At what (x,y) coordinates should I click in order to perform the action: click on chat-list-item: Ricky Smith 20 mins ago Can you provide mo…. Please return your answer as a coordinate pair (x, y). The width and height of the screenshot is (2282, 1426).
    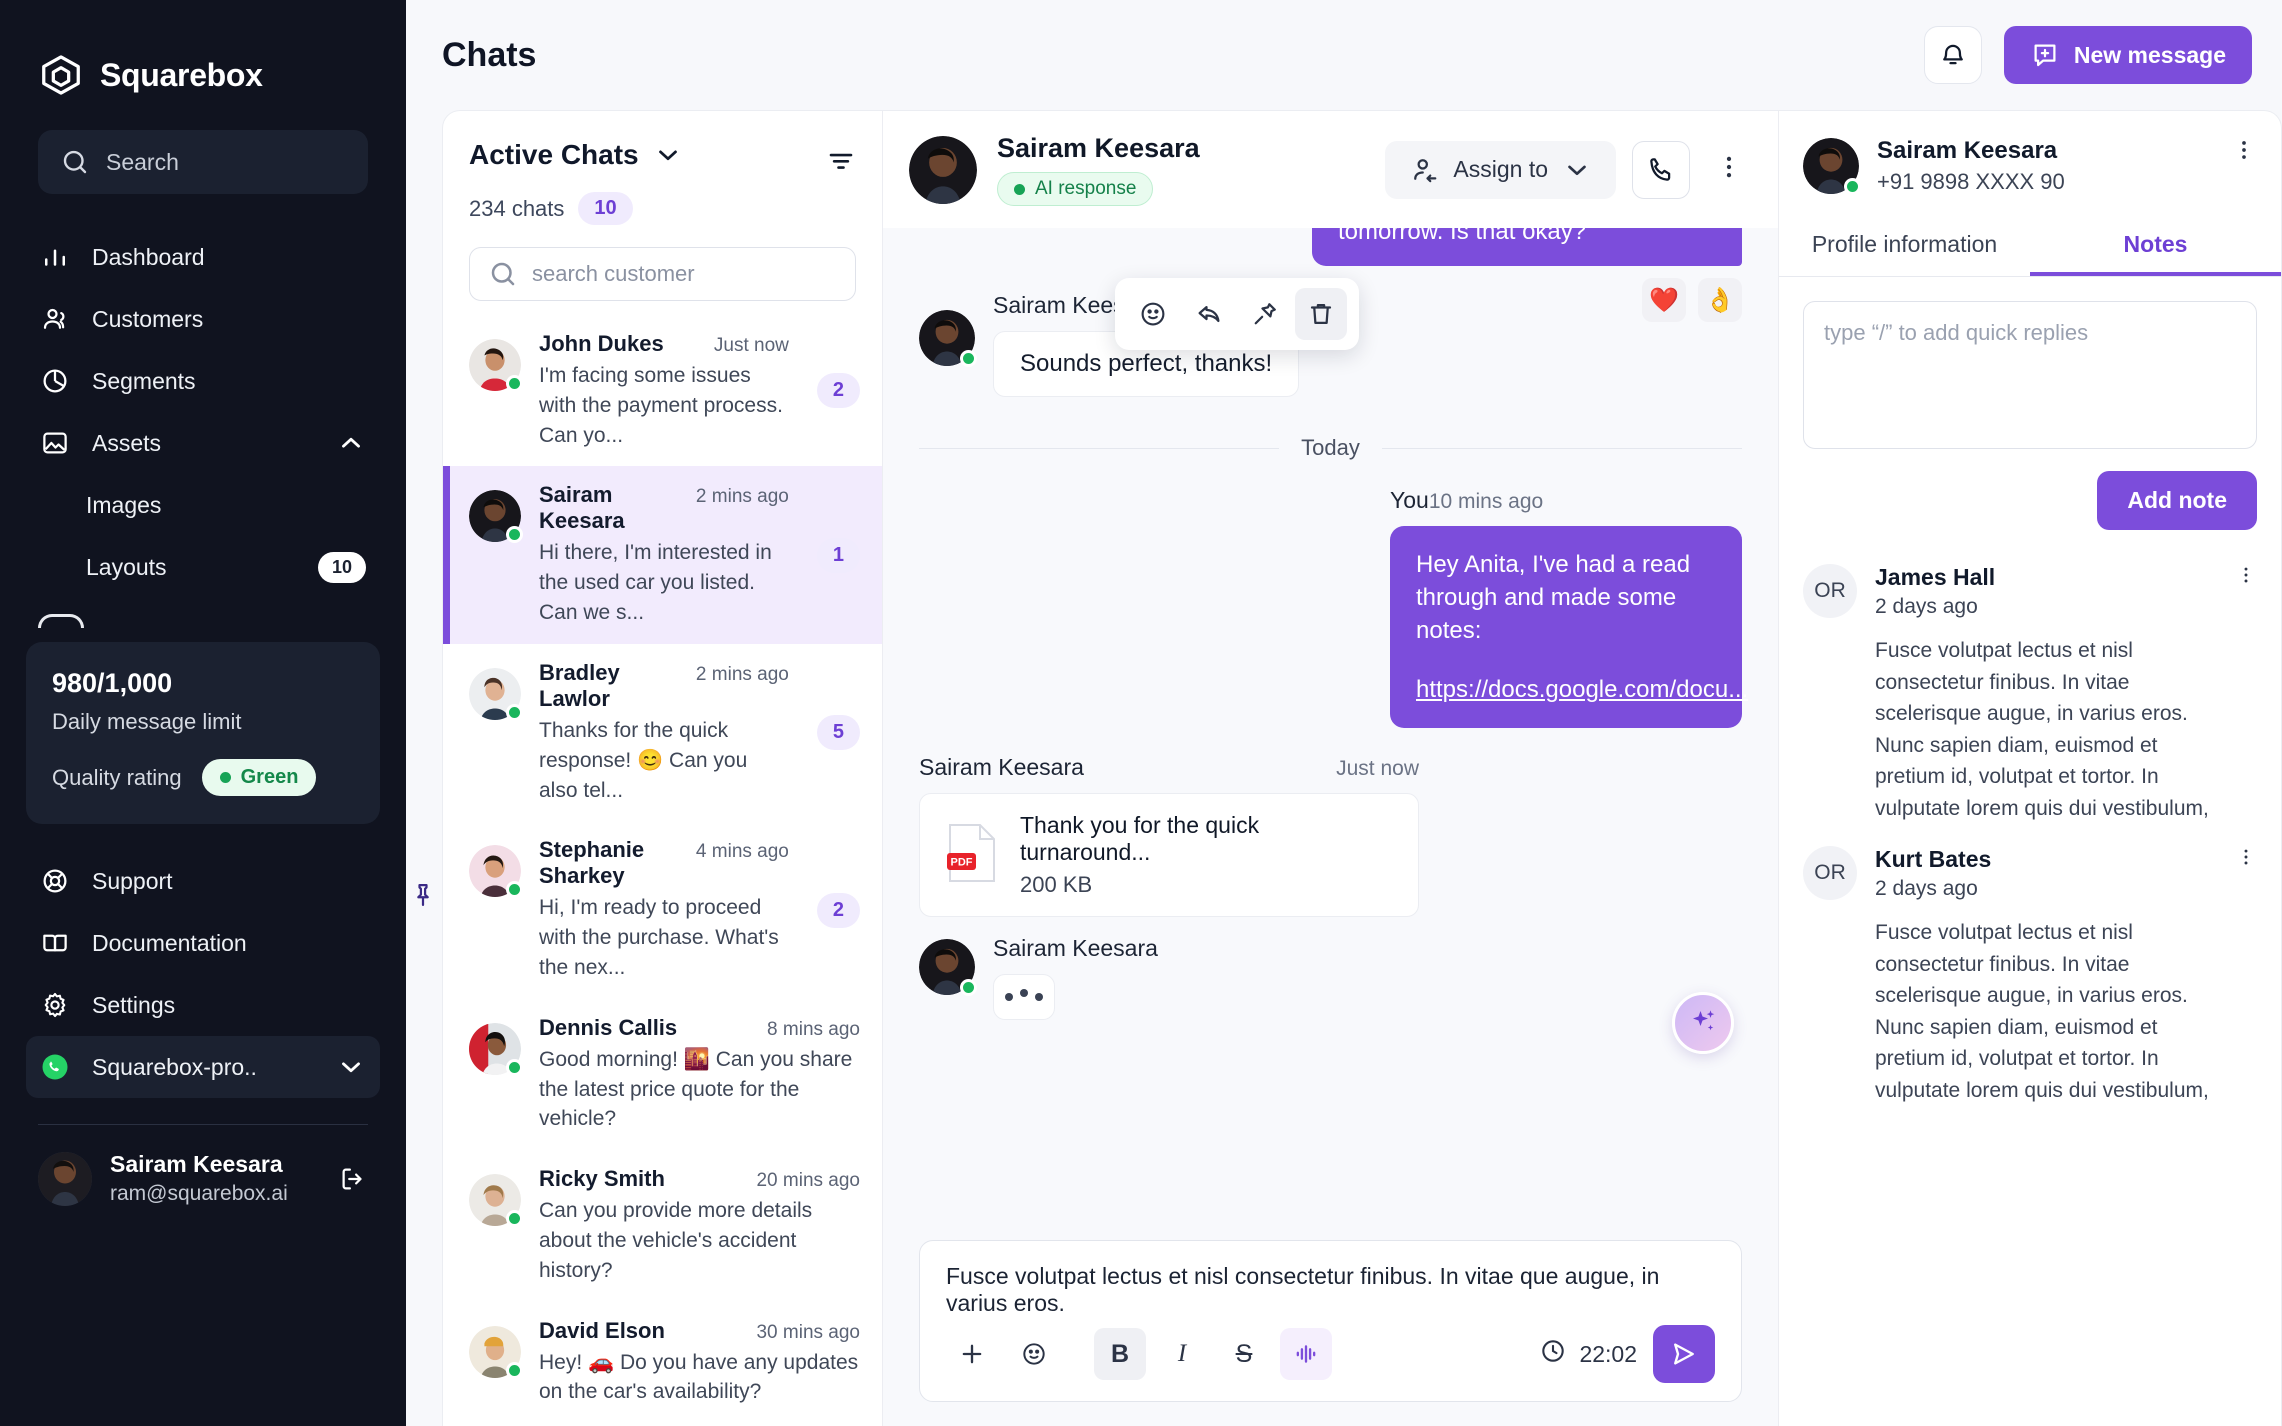
    Looking at the image, I should click on (662, 1225).